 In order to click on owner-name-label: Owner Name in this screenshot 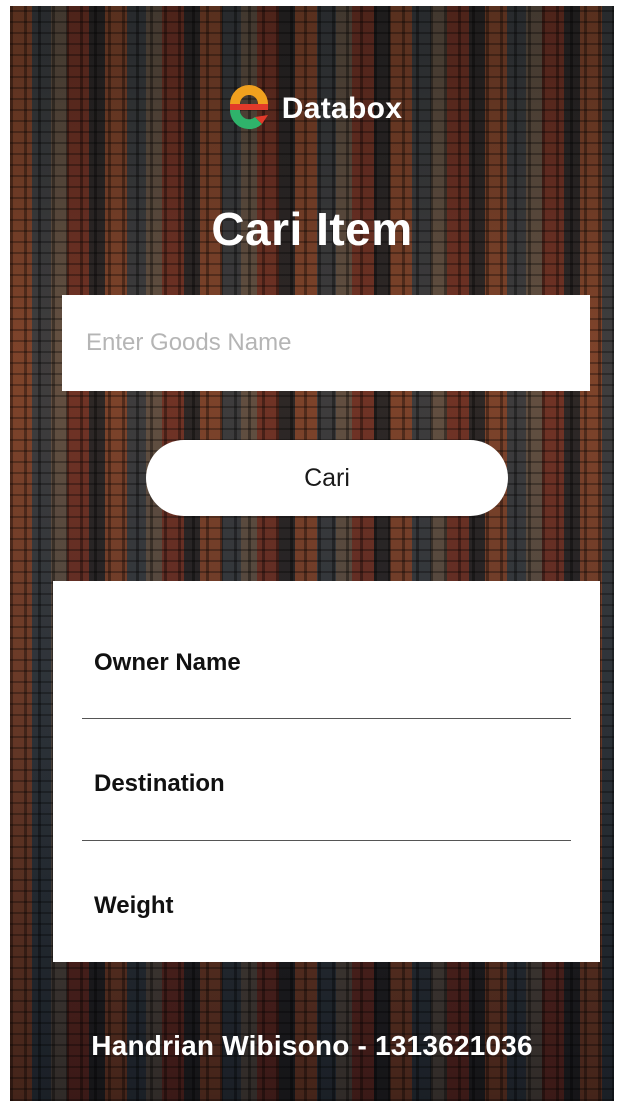, I will do `click(167, 662)`.